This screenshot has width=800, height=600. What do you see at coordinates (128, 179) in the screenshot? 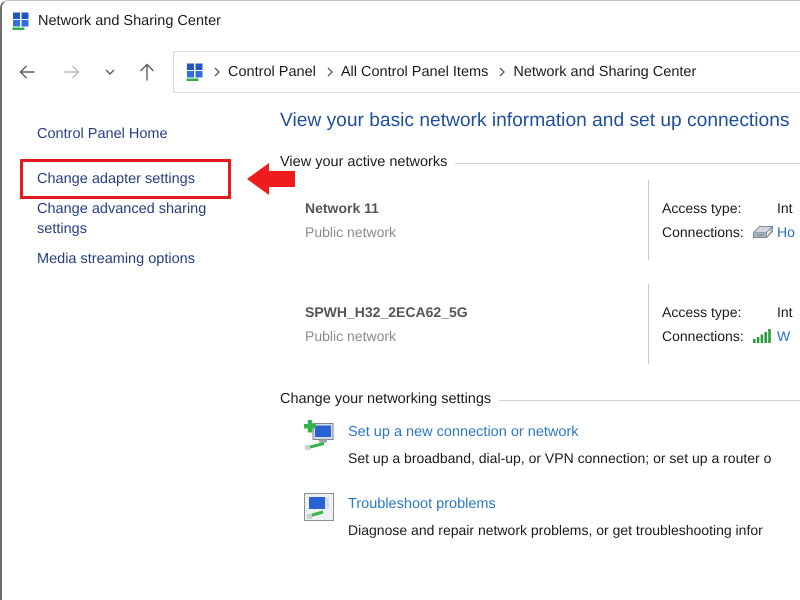
I see `sidebar-link: Change adapter settings` at bounding box center [128, 179].